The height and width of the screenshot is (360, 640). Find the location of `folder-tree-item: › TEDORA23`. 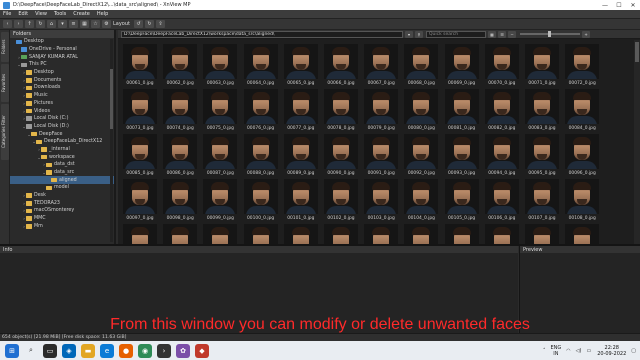

folder-tree-item: › TEDORA23 is located at coordinates (62, 203).